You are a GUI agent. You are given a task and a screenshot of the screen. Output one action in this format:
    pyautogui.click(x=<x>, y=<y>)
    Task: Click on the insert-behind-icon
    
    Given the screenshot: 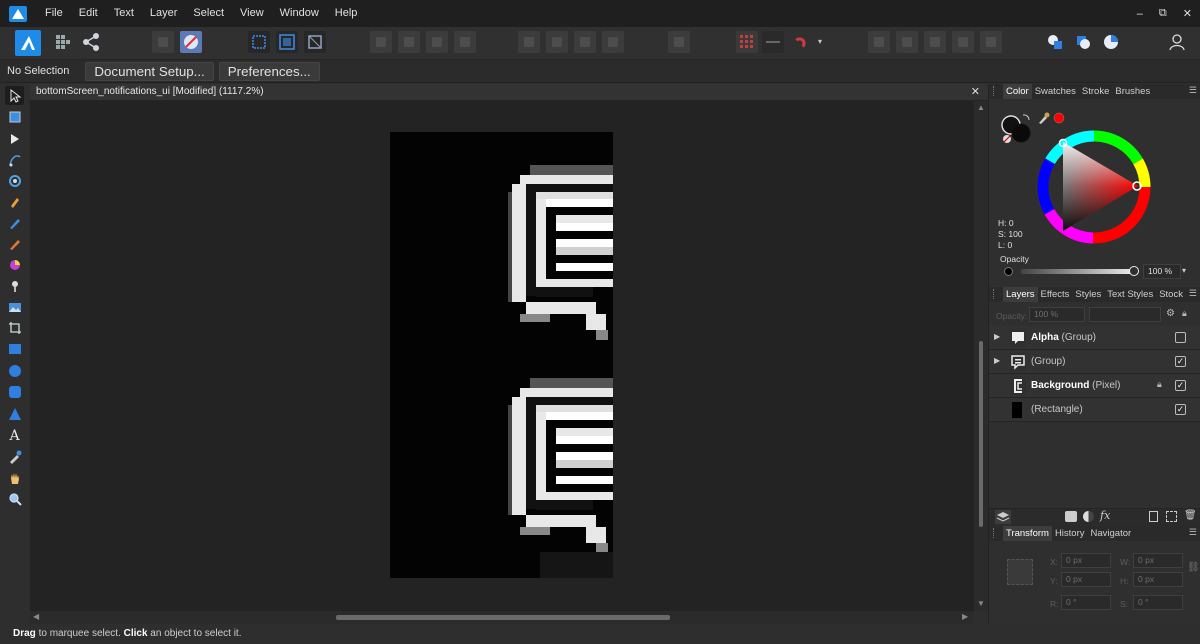 What is the action you would take?
    pyautogui.click(x=1055, y=42)
    